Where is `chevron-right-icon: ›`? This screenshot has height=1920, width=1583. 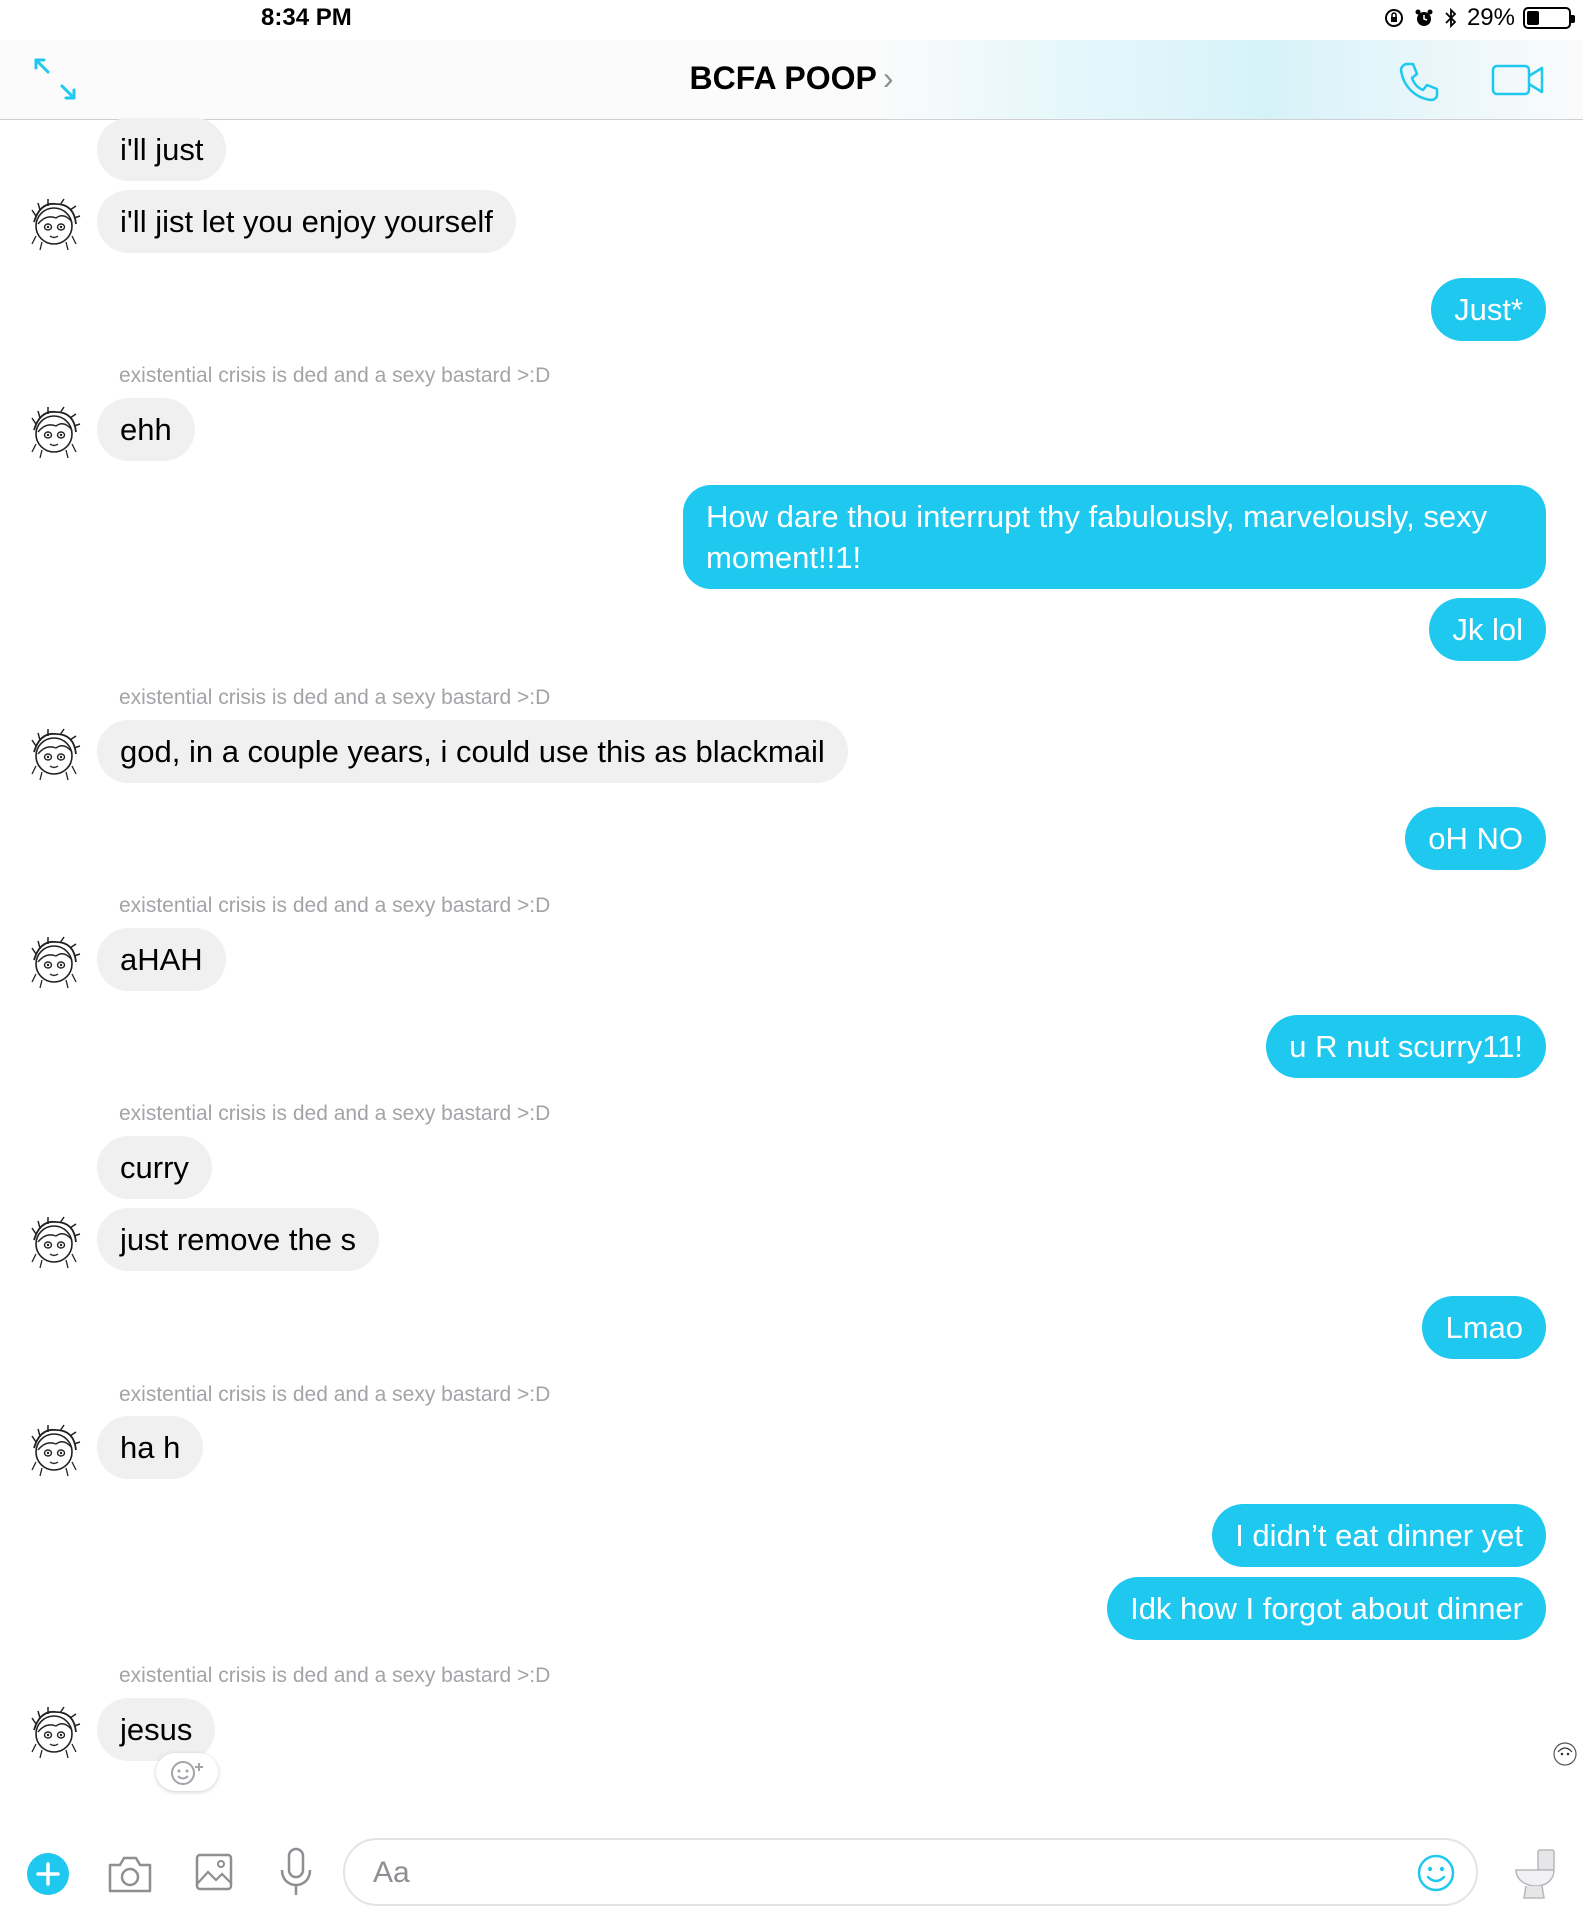 chevron-right-icon: › is located at coordinates (888, 78).